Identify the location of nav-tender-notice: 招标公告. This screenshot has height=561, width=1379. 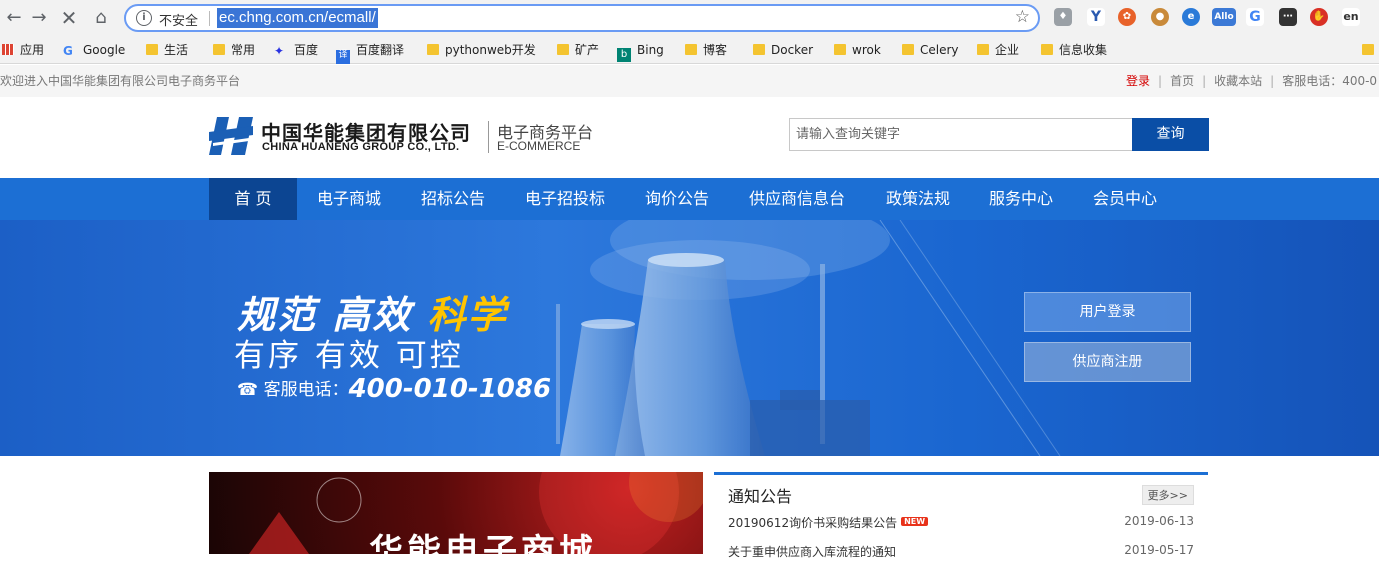
(453, 199).